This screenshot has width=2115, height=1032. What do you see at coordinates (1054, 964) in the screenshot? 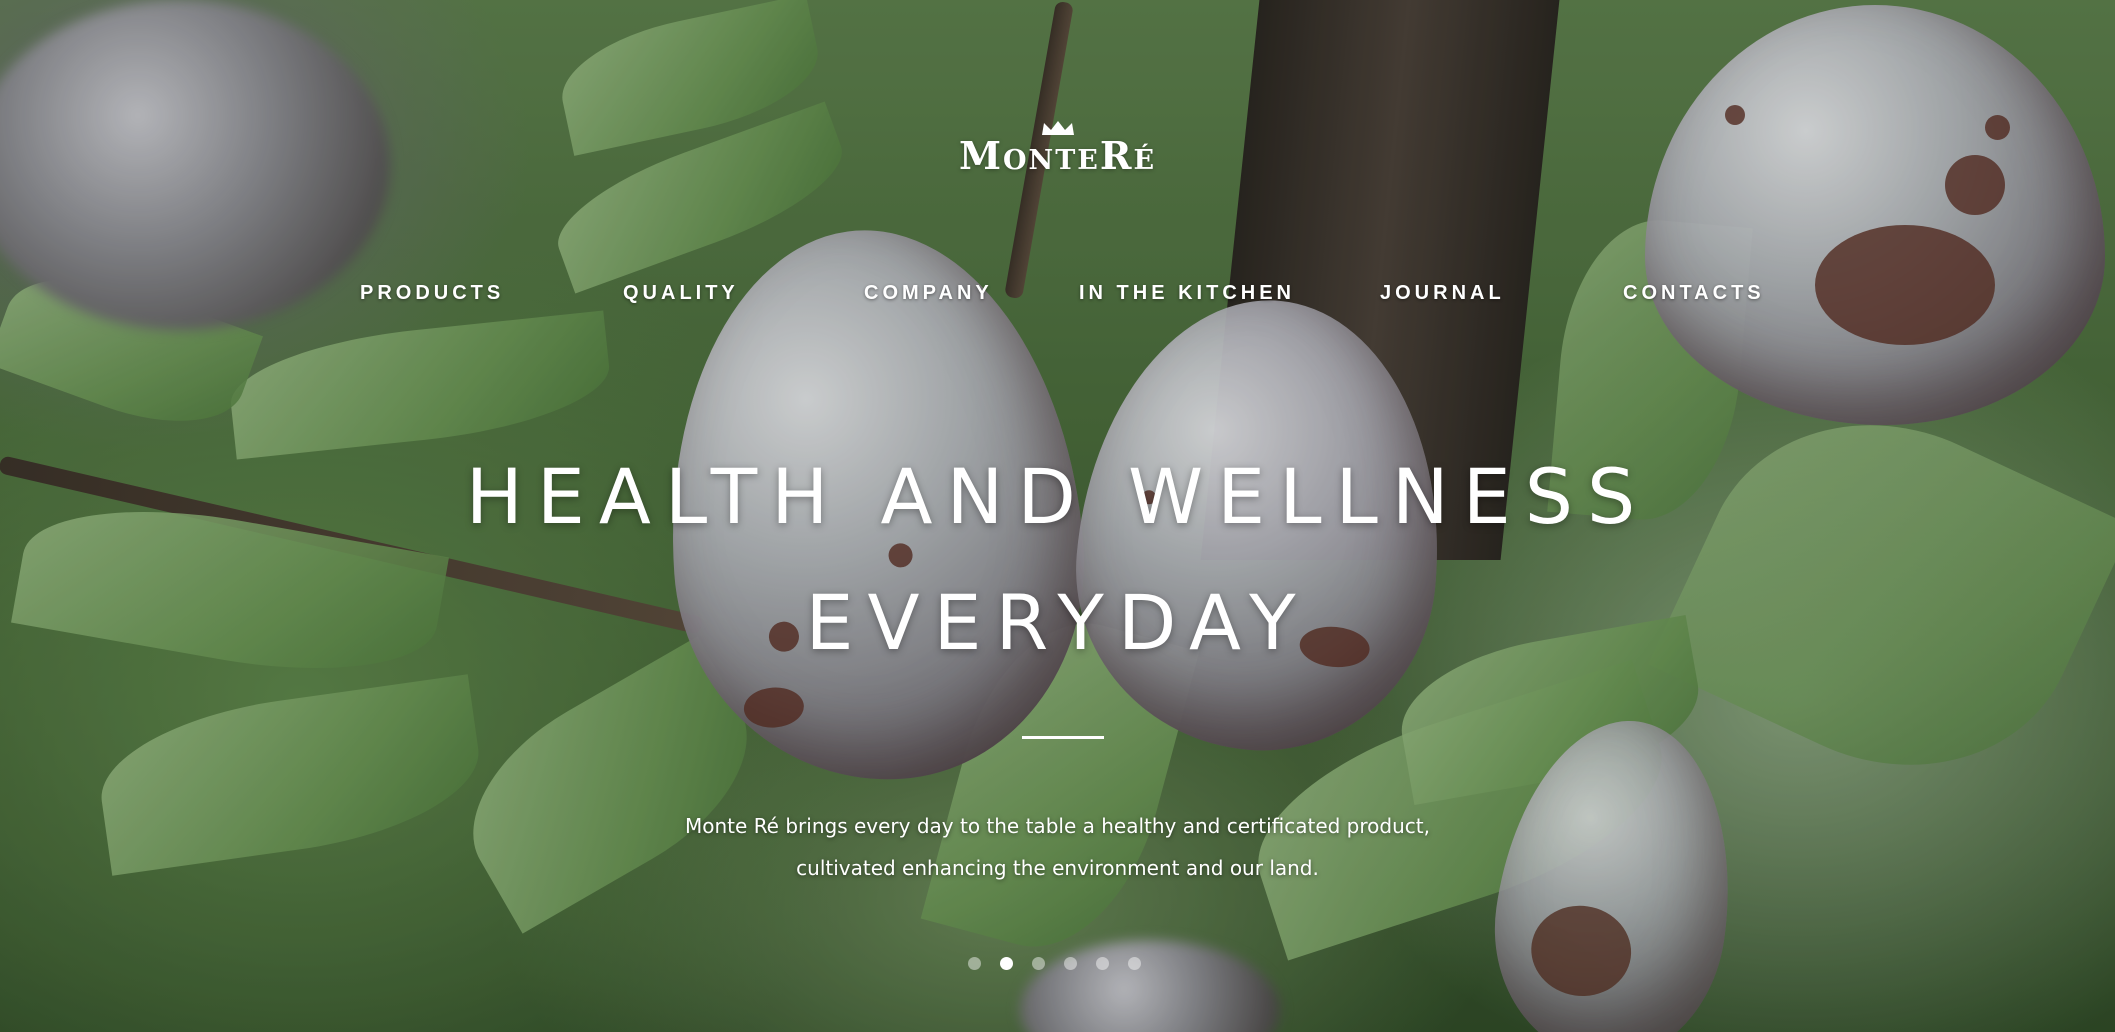
I see `slider-pagination` at bounding box center [1054, 964].